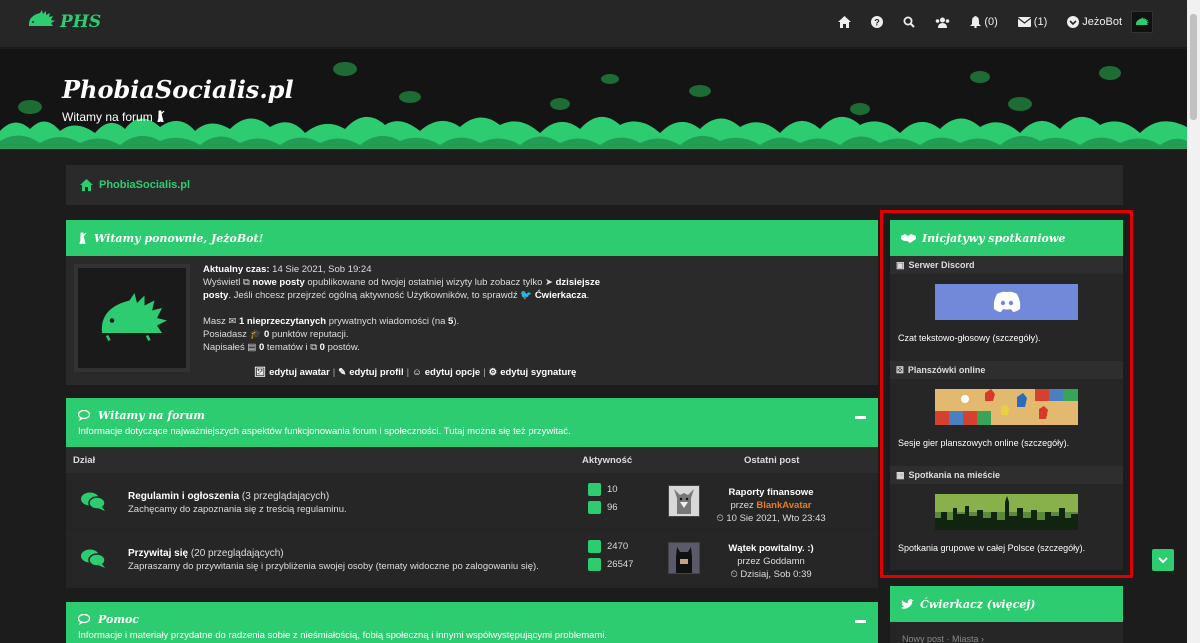 The height and width of the screenshot is (643, 1200). I want to click on edit-profile-link: edytuj profil, so click(376, 372).